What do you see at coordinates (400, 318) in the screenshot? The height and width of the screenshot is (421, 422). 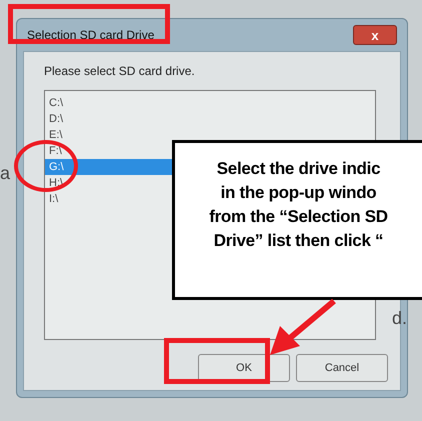 I see `background-text: d.` at bounding box center [400, 318].